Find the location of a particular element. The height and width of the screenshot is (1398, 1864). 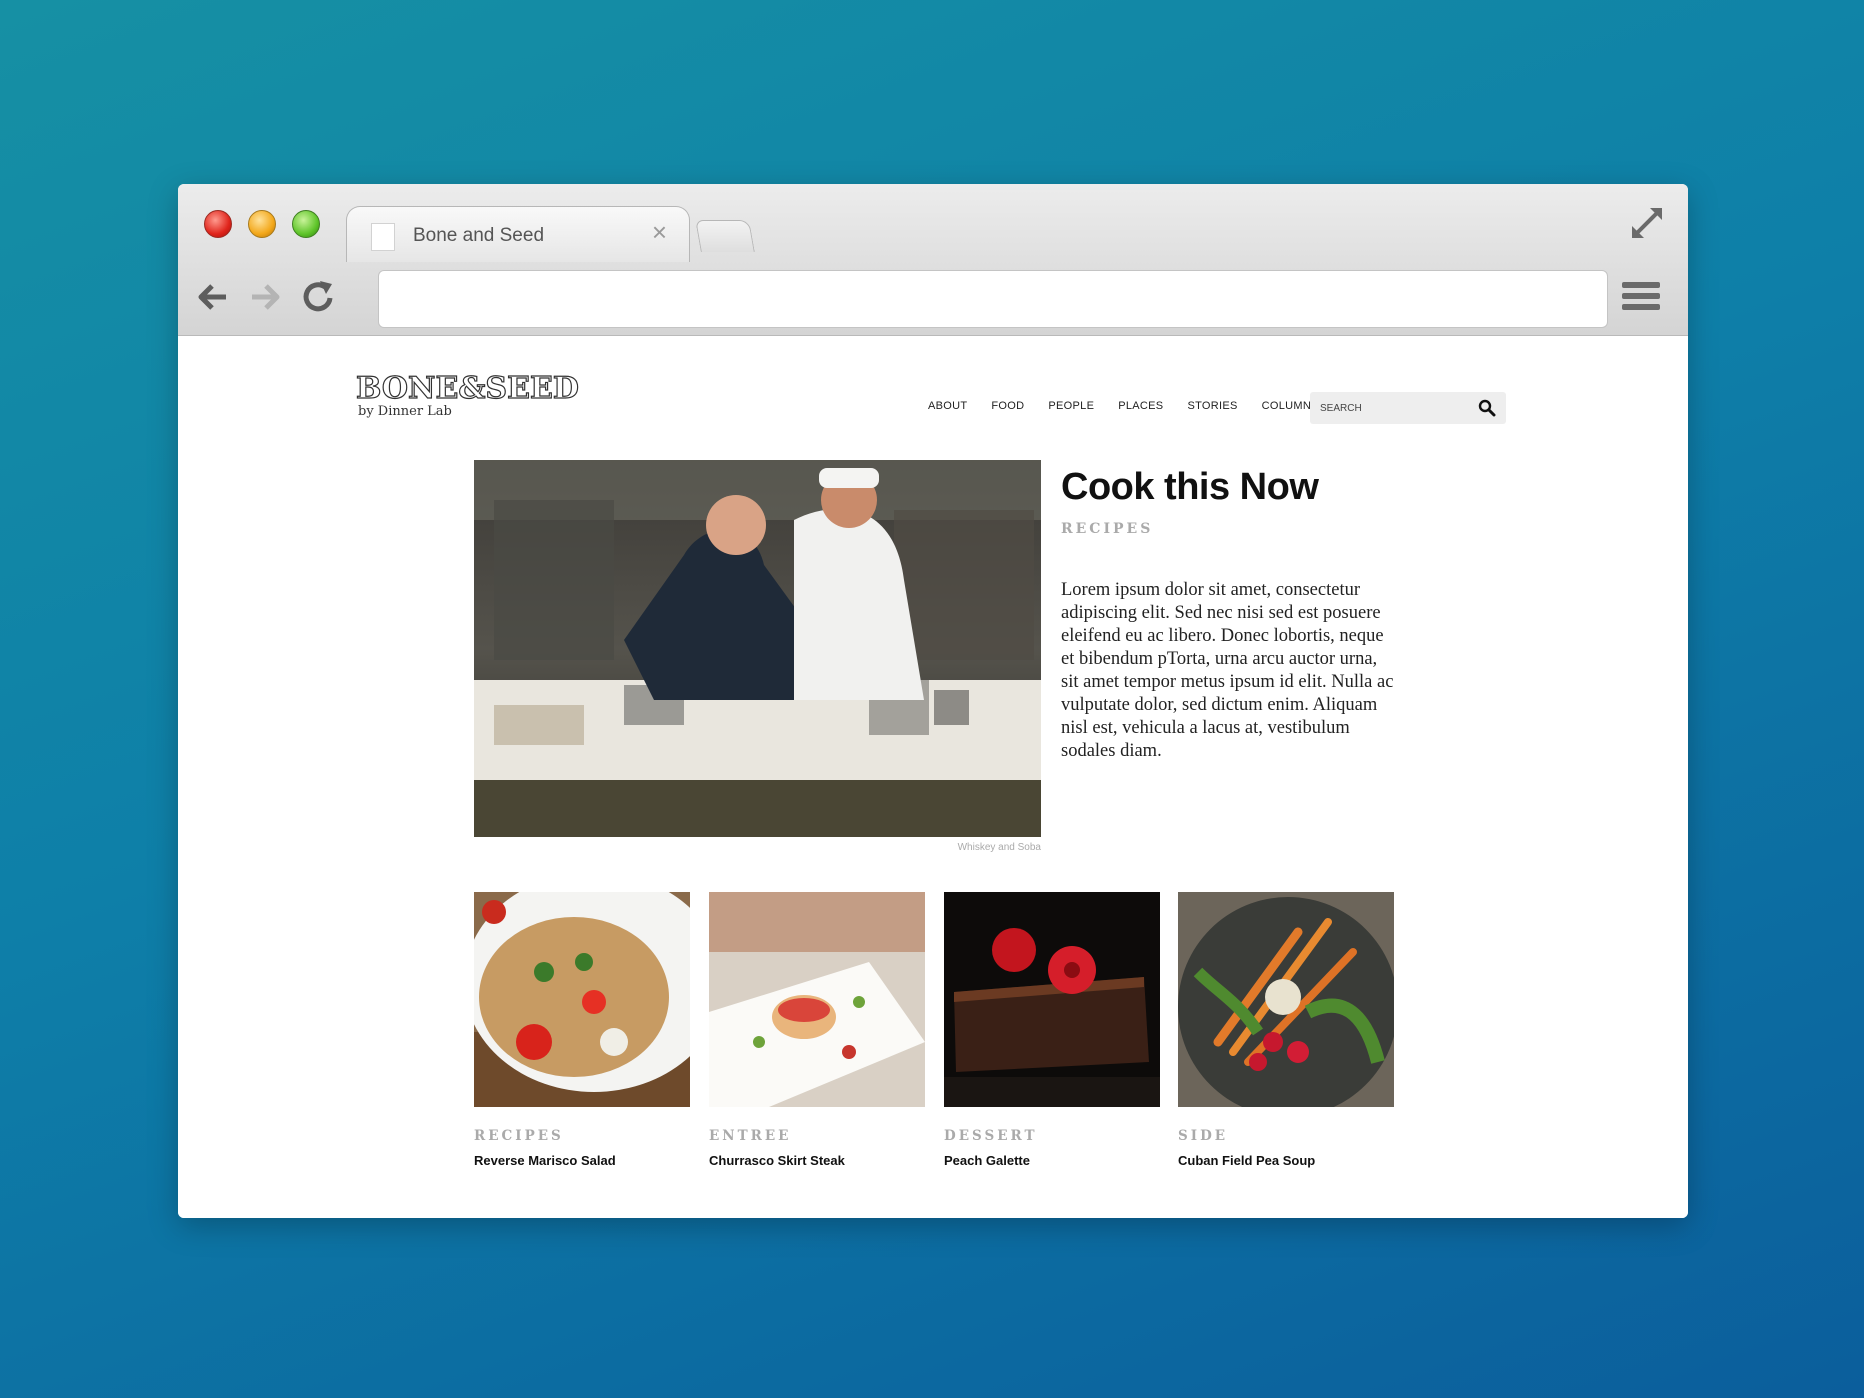

article-card: ENTREE Churrasco Skirt Steak is located at coordinates (817, 1030).